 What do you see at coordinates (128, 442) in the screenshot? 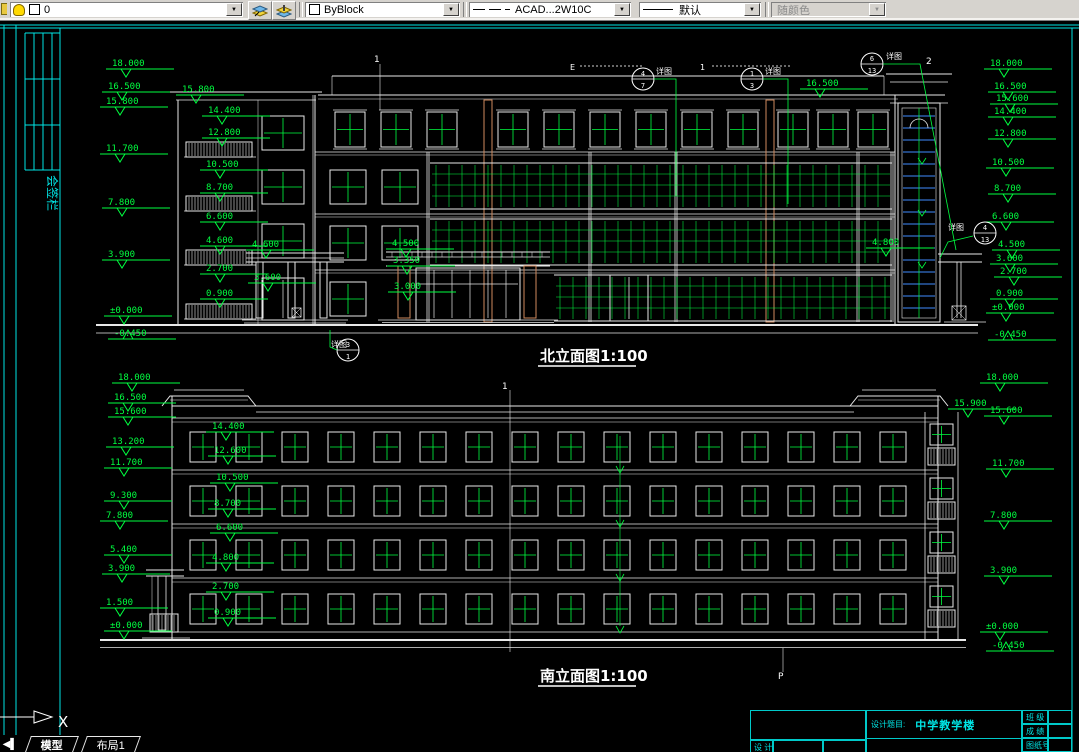
I see `svg-text: 13.200` at bounding box center [128, 442].